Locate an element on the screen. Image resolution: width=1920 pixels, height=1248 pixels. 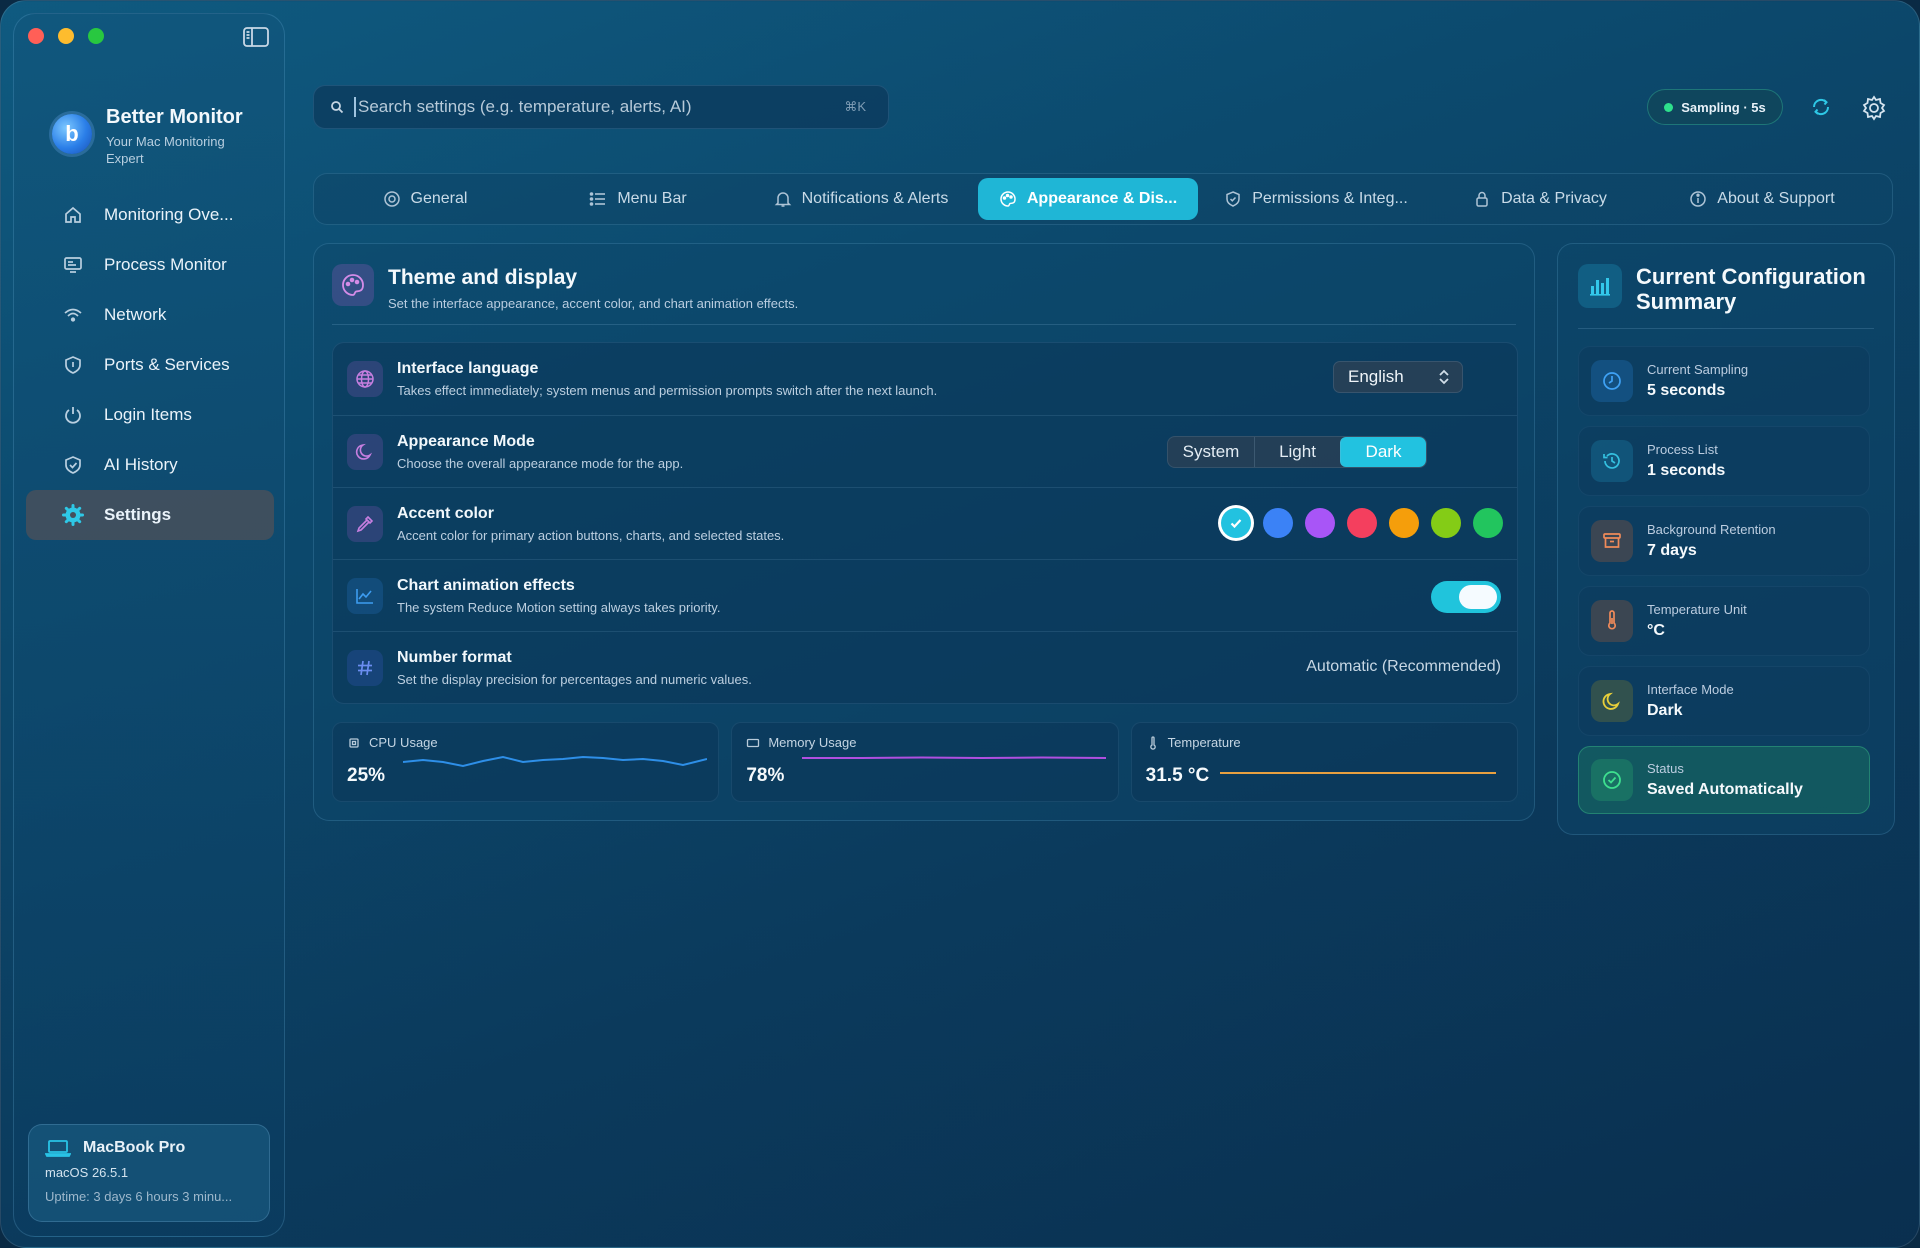
sampling-status-badge: Sampling · 5s is located at coordinates (1715, 107).